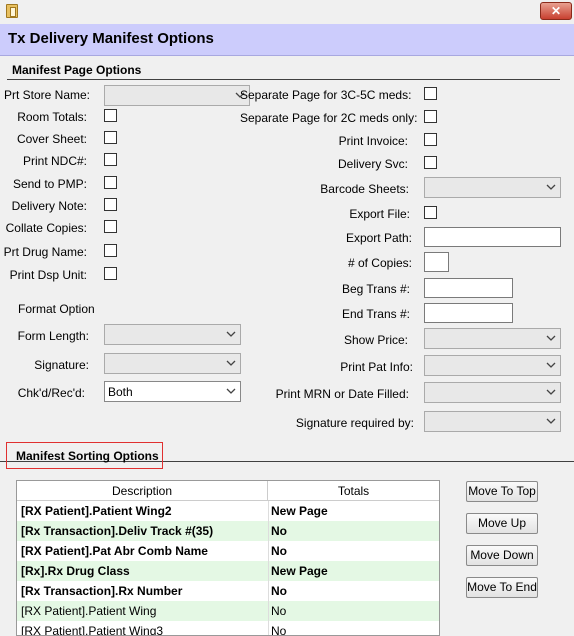 The image size is (574, 636). I want to click on close-button: ✕, so click(556, 11).